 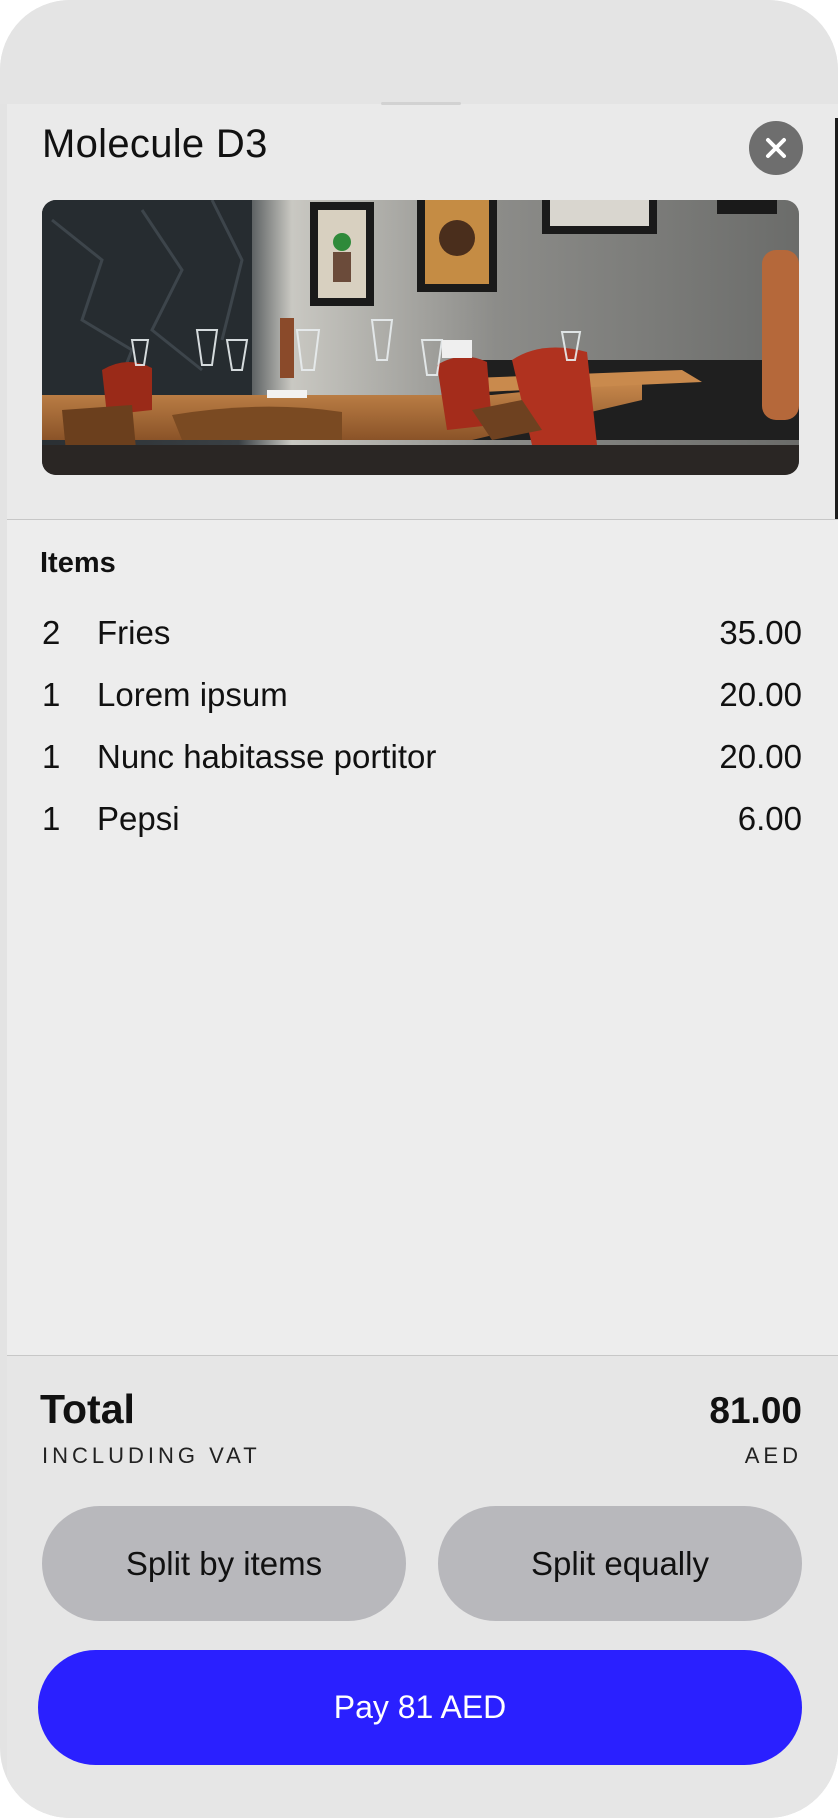 I want to click on list-item: 1 Nunc habitasse portitor 20.00, so click(x=422, y=758).